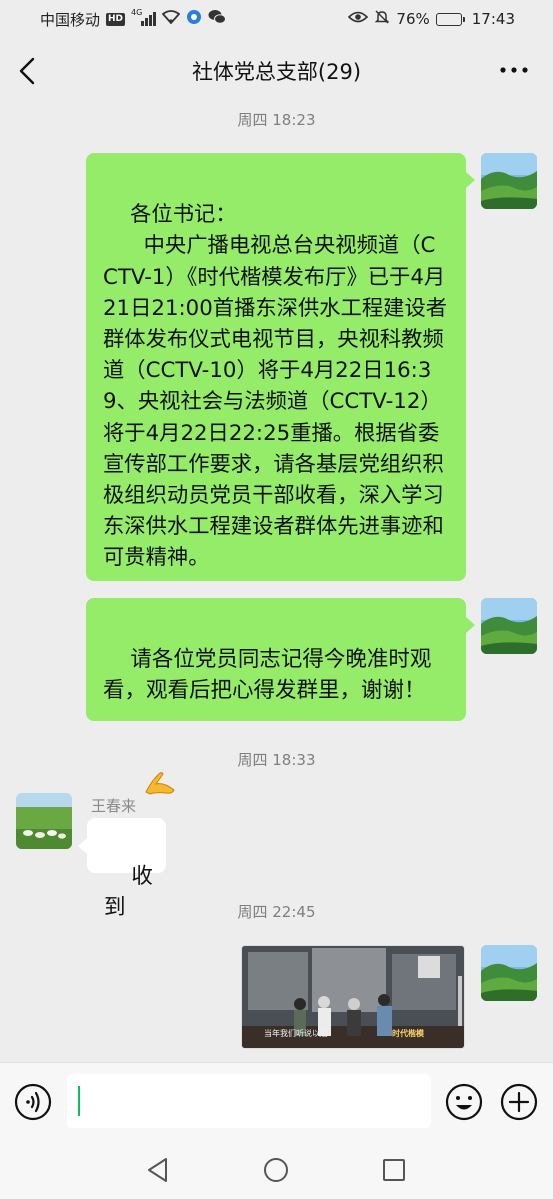 This screenshot has height=1199, width=553. I want to click on more-dots-icon, so click(514, 70).